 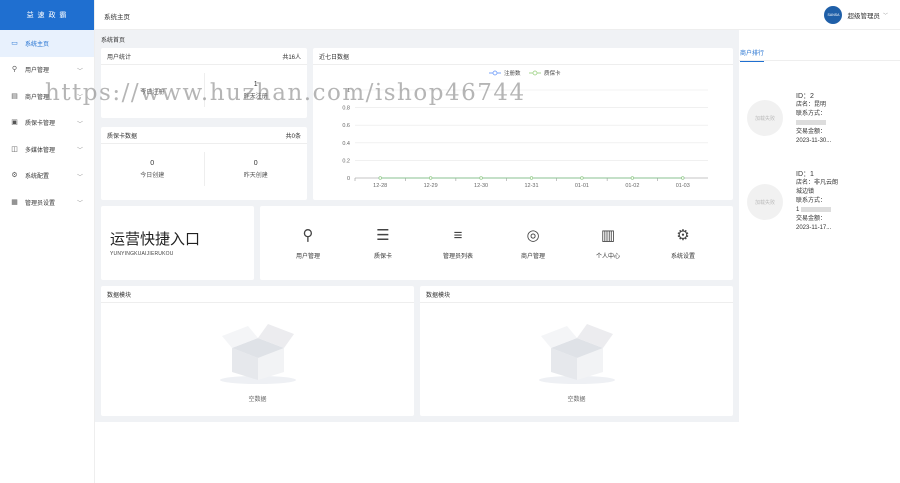 What do you see at coordinates (457, 257) in the screenshot?
I see `quick-link-label: 管理员列表` at bounding box center [457, 257].